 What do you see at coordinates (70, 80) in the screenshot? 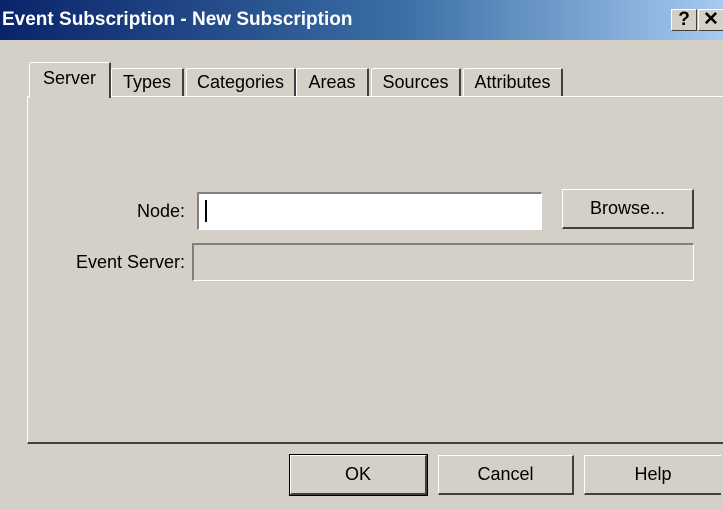
I see `tab-server: Server` at bounding box center [70, 80].